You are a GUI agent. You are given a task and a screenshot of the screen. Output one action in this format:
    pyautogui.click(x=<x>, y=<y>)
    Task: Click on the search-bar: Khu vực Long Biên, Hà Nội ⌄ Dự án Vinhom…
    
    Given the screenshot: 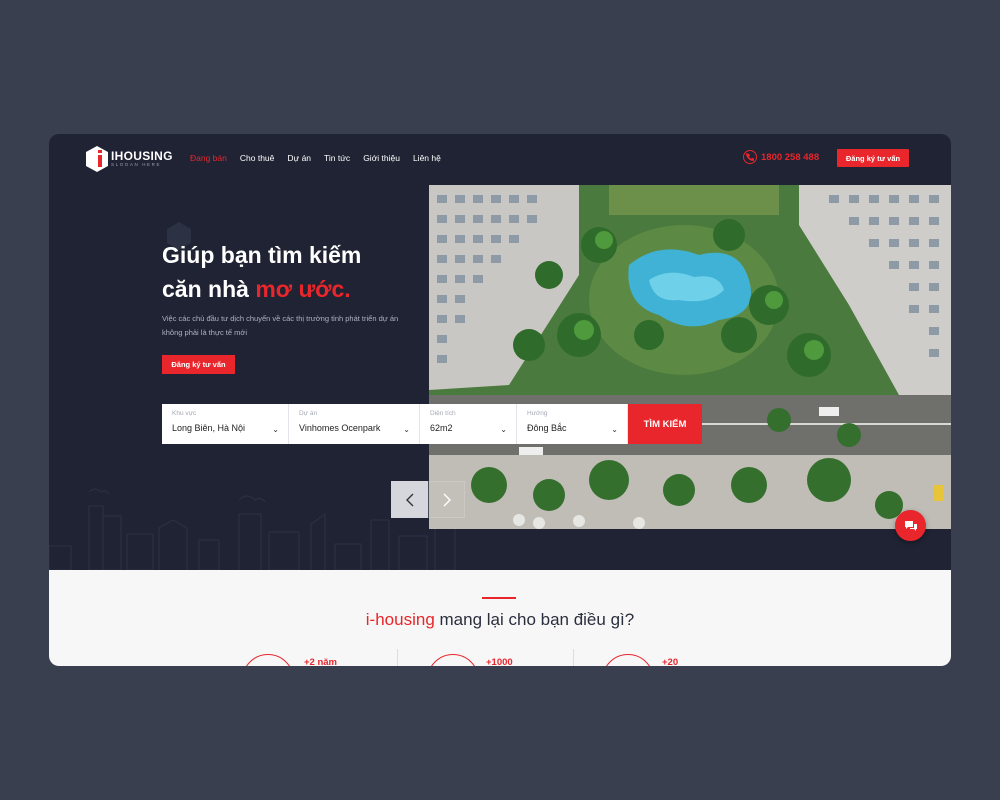 What is the action you would take?
    pyautogui.click(x=432, y=424)
    